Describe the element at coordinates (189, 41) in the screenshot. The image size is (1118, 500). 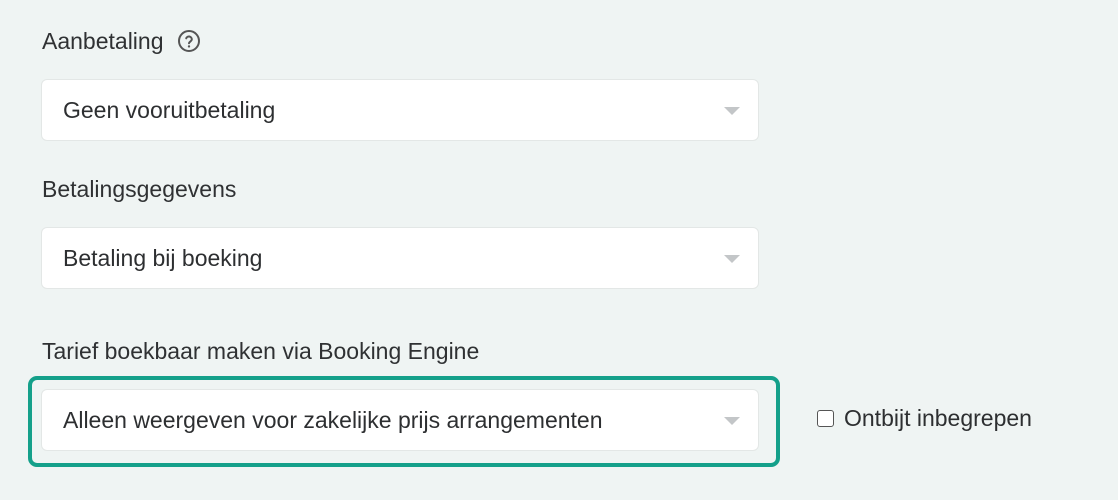
I see `question-circle-icon` at that location.